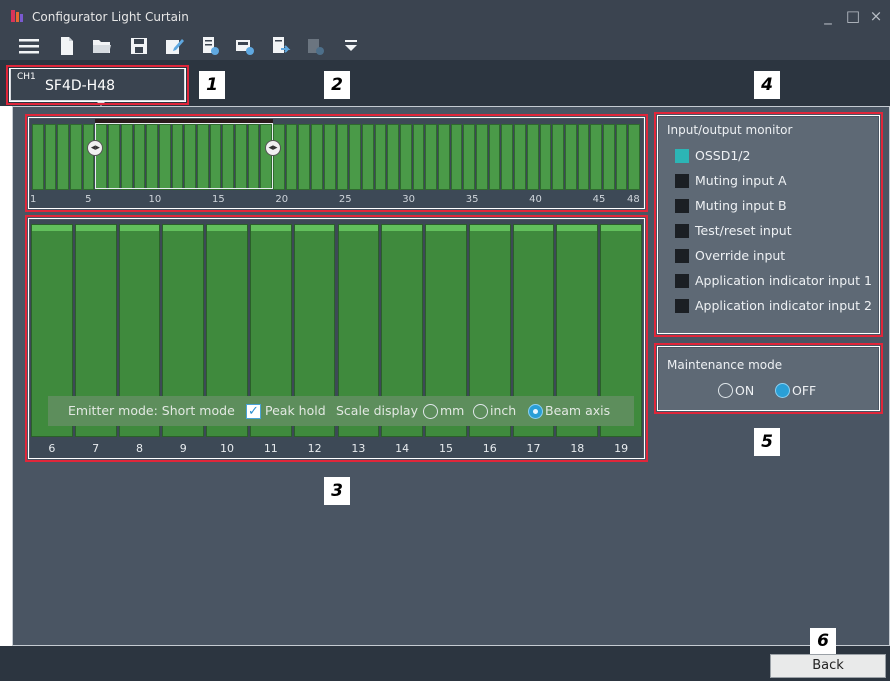  Describe the element at coordinates (110, 17) in the screenshot. I see `window-title: Configurator Light Curtain` at that location.